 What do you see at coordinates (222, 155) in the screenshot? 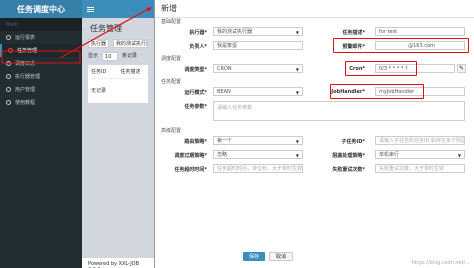
I see `misfire-value: 忽略` at bounding box center [222, 155].